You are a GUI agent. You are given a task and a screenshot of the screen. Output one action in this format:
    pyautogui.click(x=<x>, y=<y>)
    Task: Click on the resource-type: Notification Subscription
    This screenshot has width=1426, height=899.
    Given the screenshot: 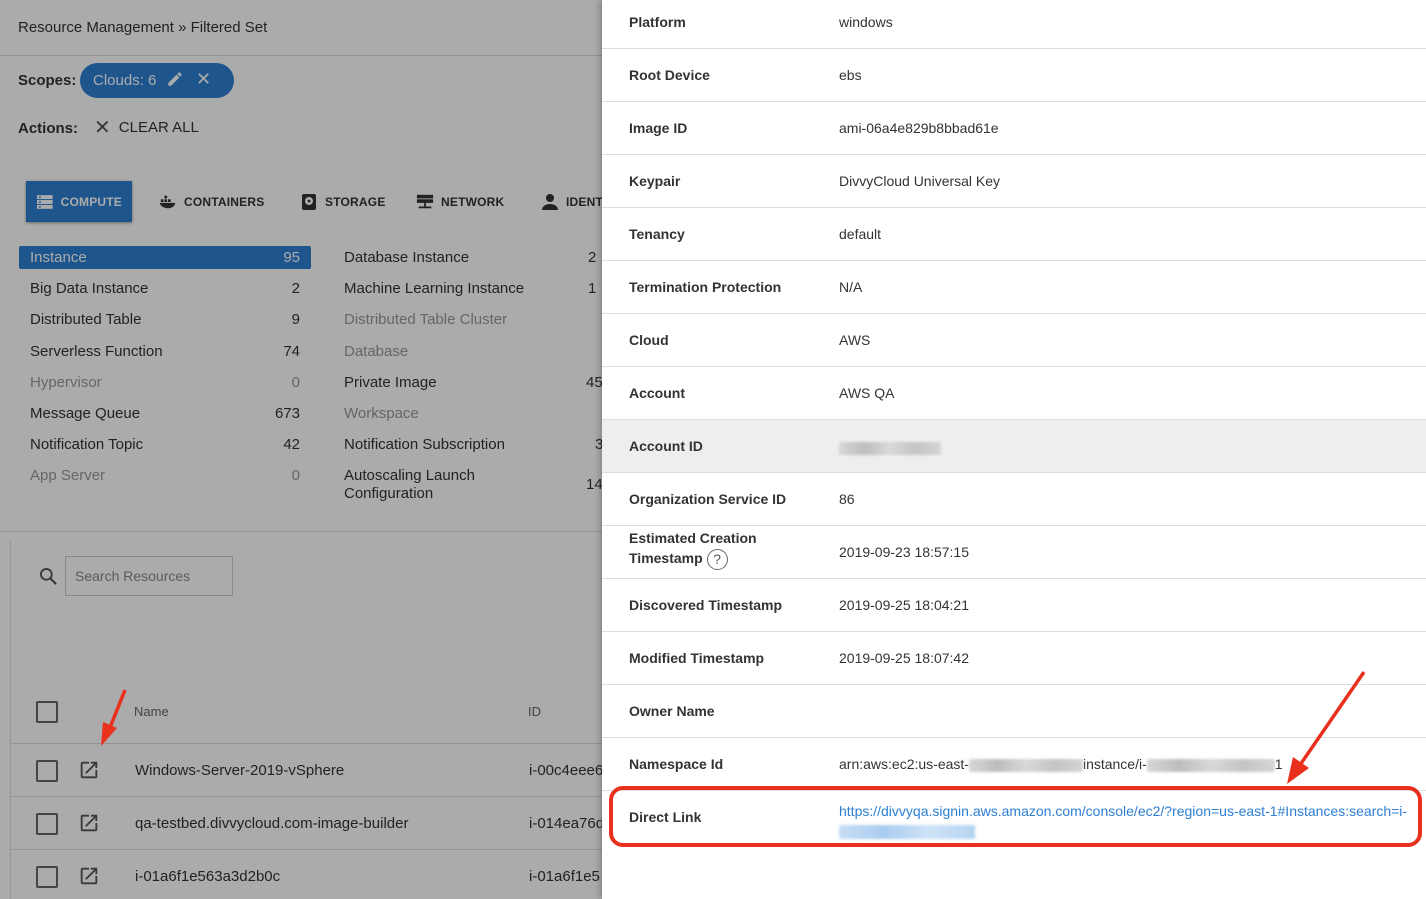 What is the action you would take?
    pyautogui.click(x=424, y=444)
    